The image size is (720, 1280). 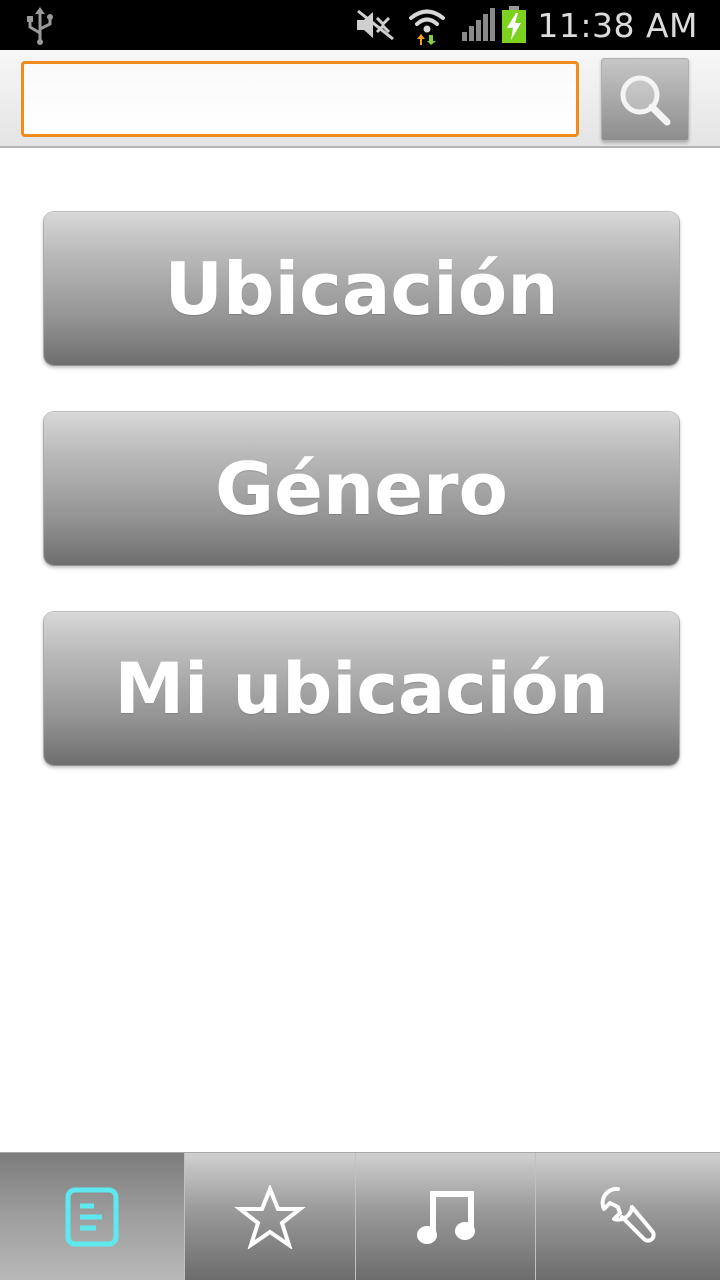 I want to click on genero-button-label: Género, so click(x=361, y=488).